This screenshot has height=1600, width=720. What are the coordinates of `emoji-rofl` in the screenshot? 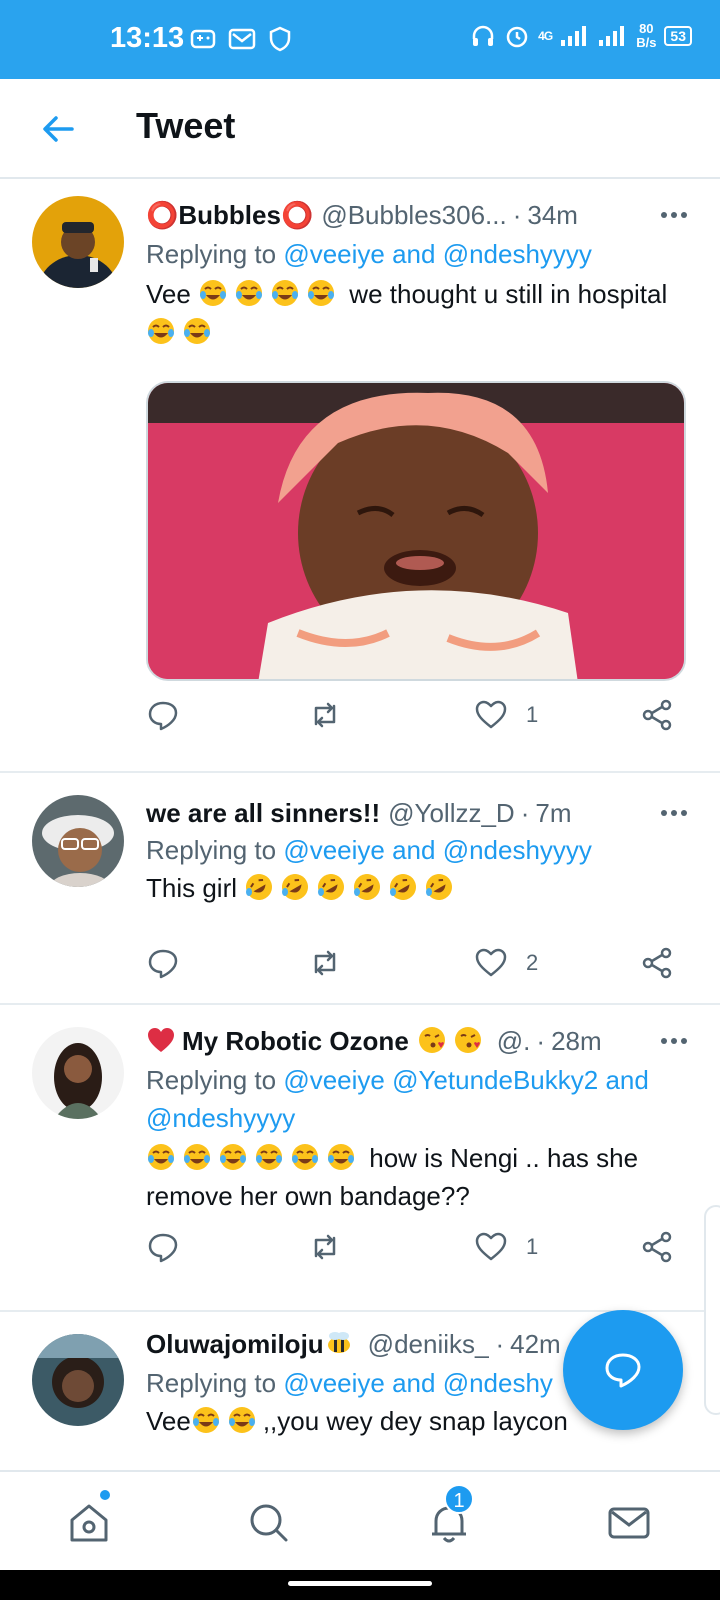 It's located at (352, 888).